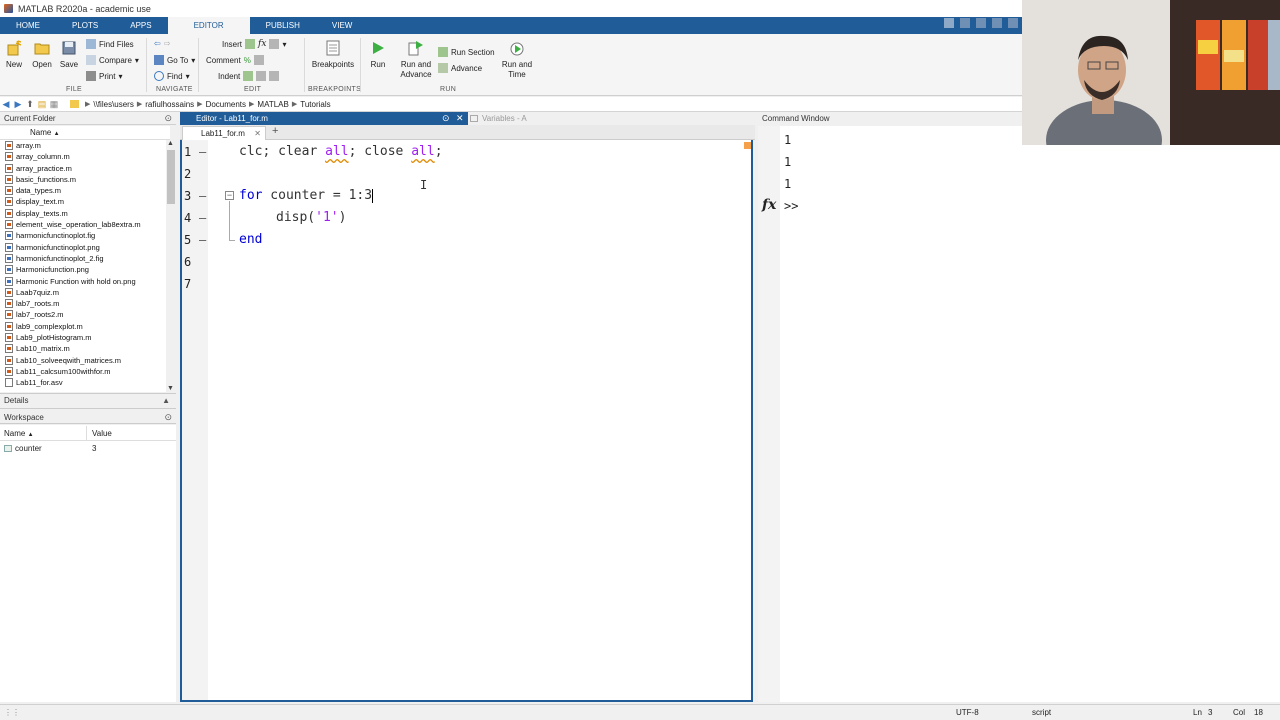 The height and width of the screenshot is (720, 1280). Describe the element at coordinates (83, 348) in the screenshot. I see `file-list-item: Lab10_matrix.m` at that location.